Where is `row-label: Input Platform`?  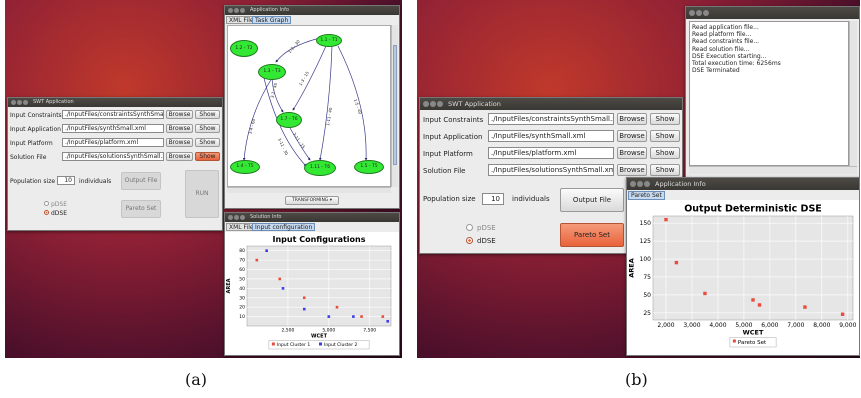
row-label: Input Platform is located at coordinates (448, 154).